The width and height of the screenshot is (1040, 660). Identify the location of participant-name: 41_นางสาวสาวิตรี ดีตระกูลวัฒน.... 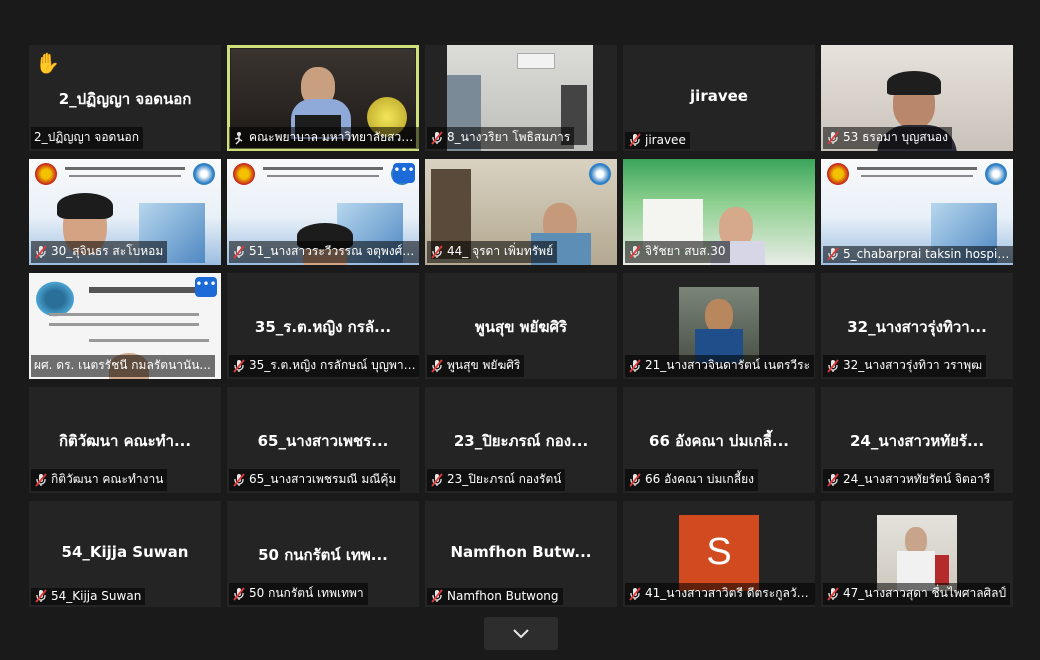
(729, 593).